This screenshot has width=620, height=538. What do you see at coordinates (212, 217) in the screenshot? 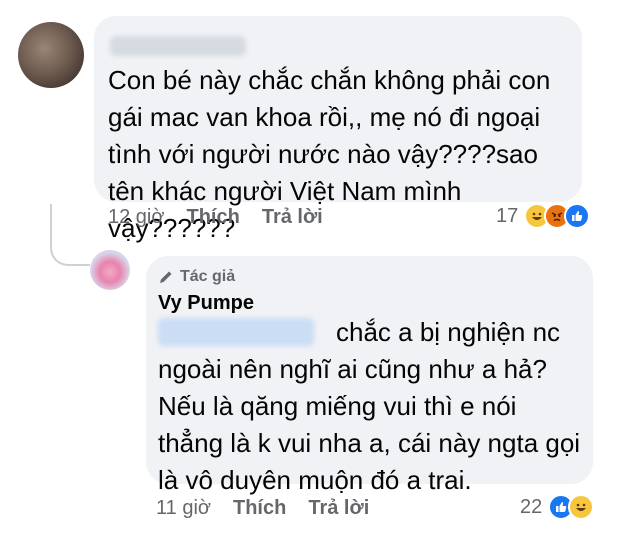
I see `like-button: Thích` at bounding box center [212, 217].